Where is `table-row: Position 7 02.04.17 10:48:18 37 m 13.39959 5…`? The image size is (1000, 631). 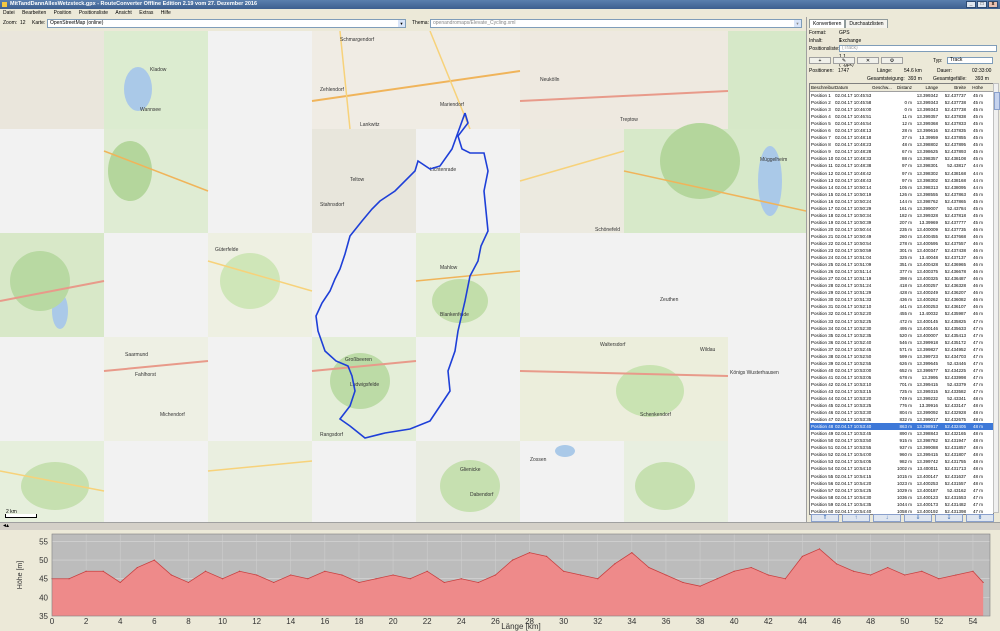
table-row: Position 7 02.04.17 10:48:18 37 m 13.39959 5… is located at coordinates (901, 137).